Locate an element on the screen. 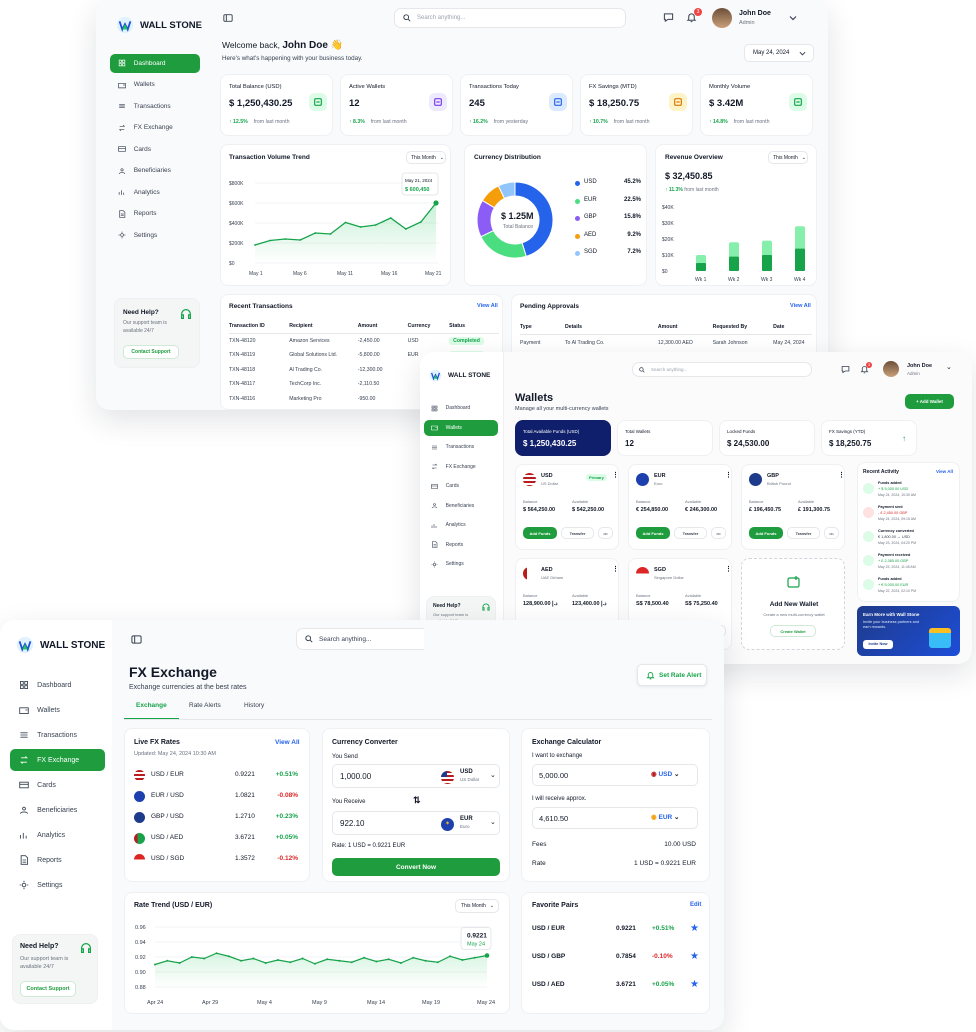  trend-filter: This Month ⌄ is located at coordinates (477, 906).